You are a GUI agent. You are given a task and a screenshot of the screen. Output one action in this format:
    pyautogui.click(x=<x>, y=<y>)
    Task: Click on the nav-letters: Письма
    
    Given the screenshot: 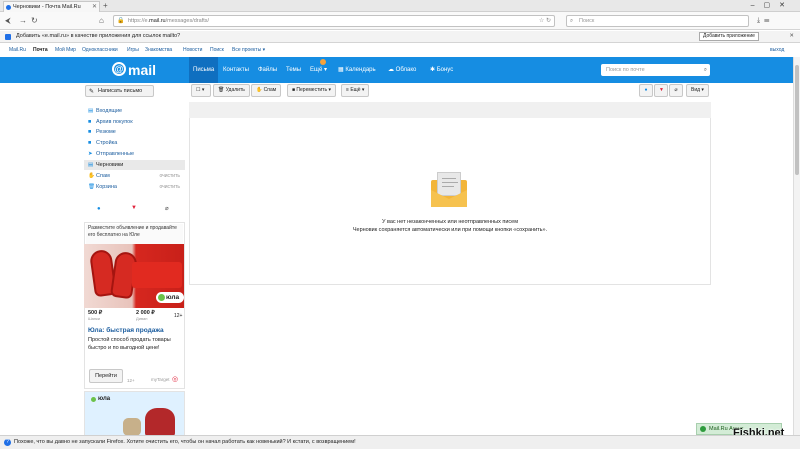 What is the action you would take?
    pyautogui.click(x=204, y=70)
    